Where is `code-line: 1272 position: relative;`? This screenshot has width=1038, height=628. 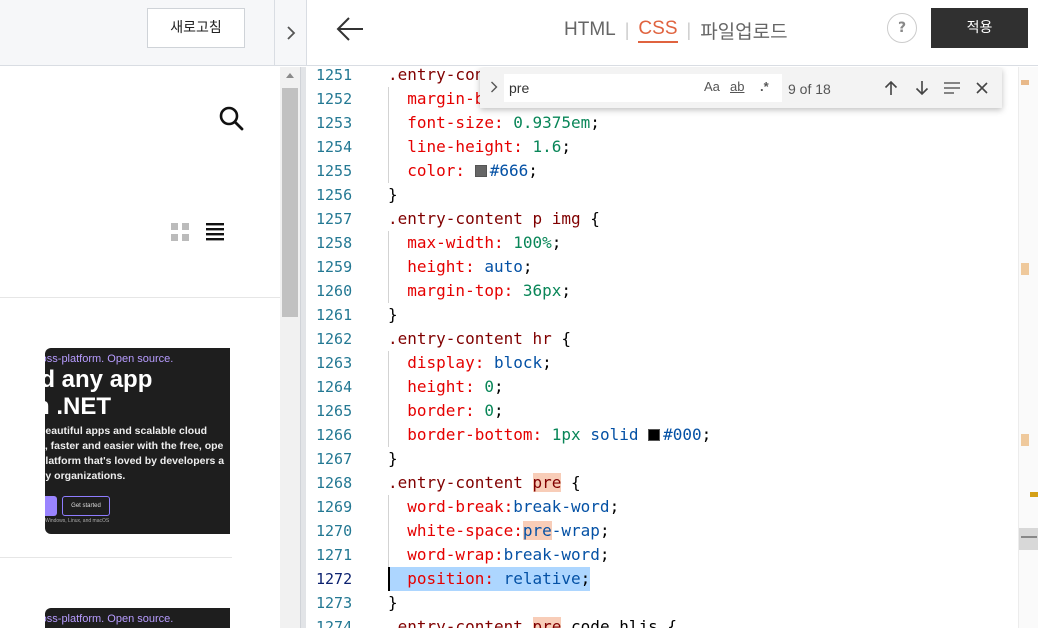 code-line: 1272 position: relative; is located at coordinates (662, 579).